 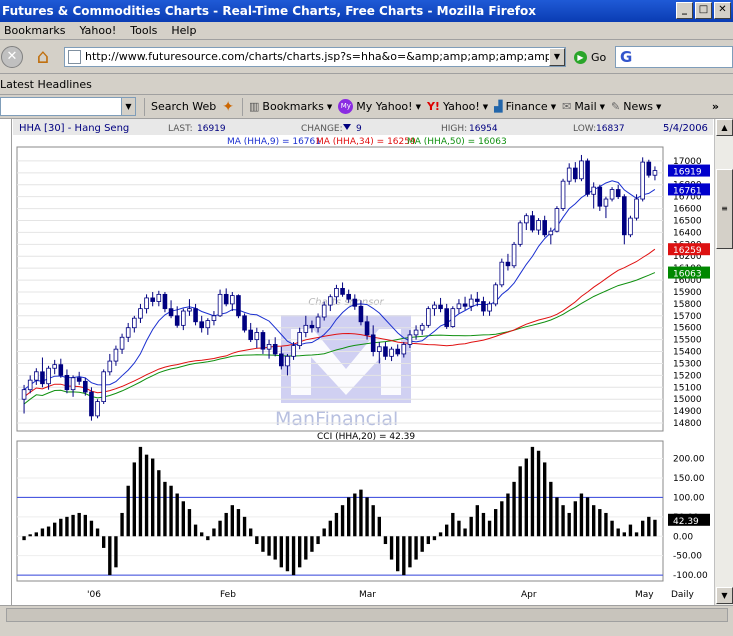 What do you see at coordinates (228, 107) in the screenshot?
I see `highlighter-icon: ✦` at bounding box center [228, 107].